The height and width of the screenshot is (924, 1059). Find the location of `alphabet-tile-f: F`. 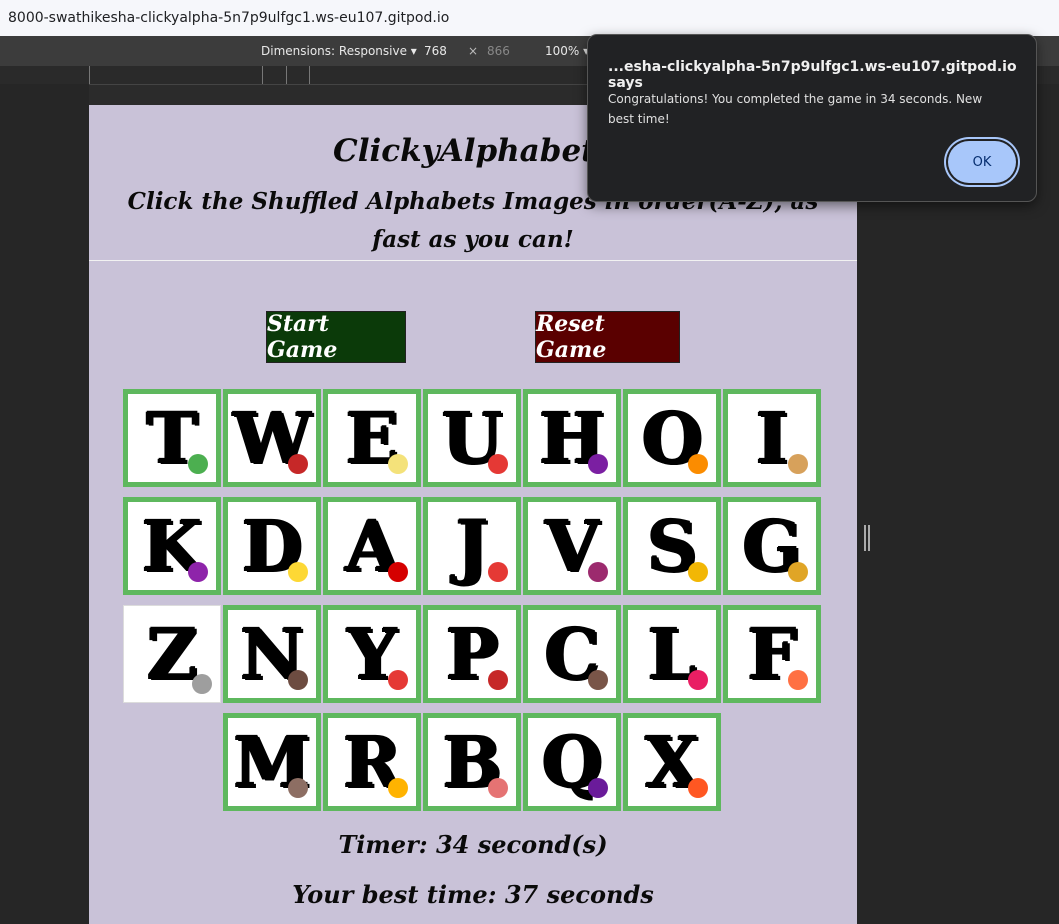

alphabet-tile-f: F is located at coordinates (772, 654).